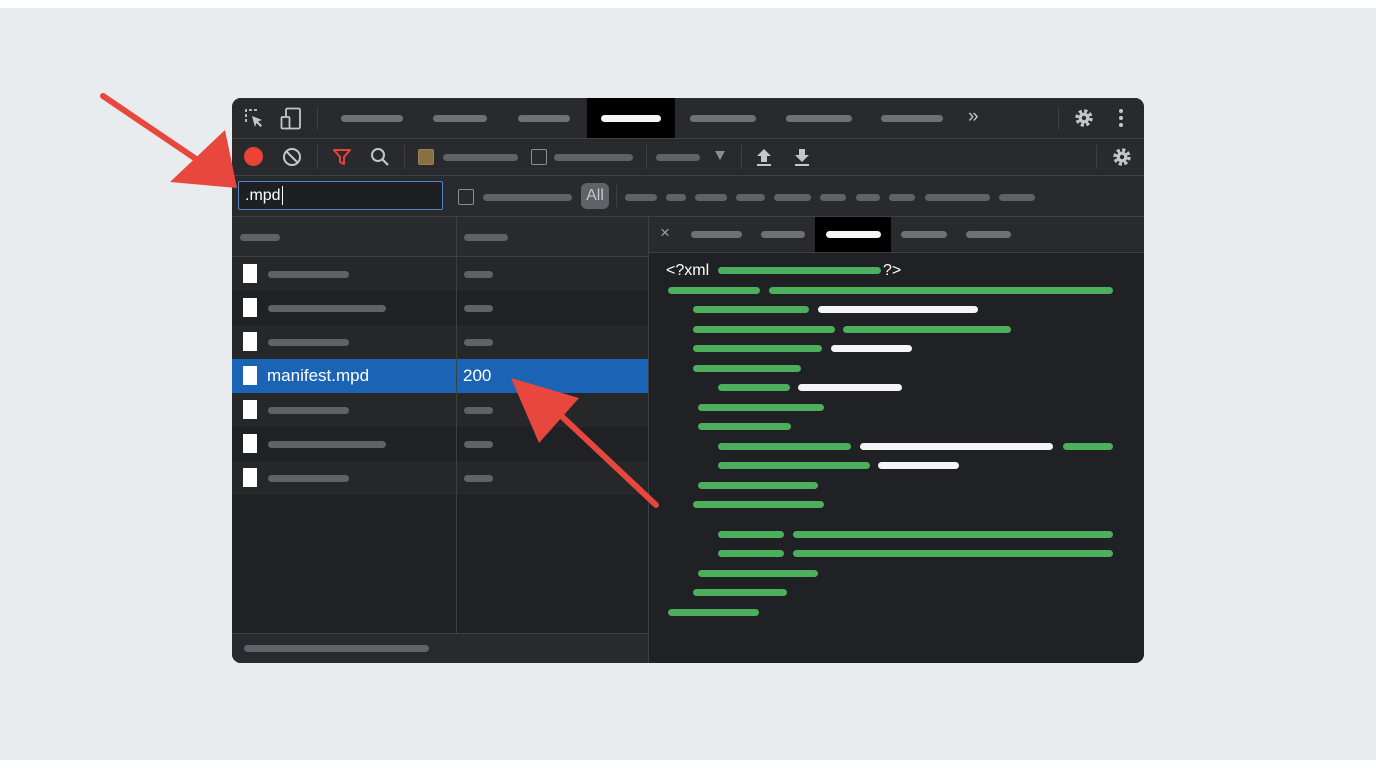 This screenshot has height=768, width=1376. What do you see at coordinates (585, 443) in the screenshot?
I see `annotation-arrow-status` at bounding box center [585, 443].